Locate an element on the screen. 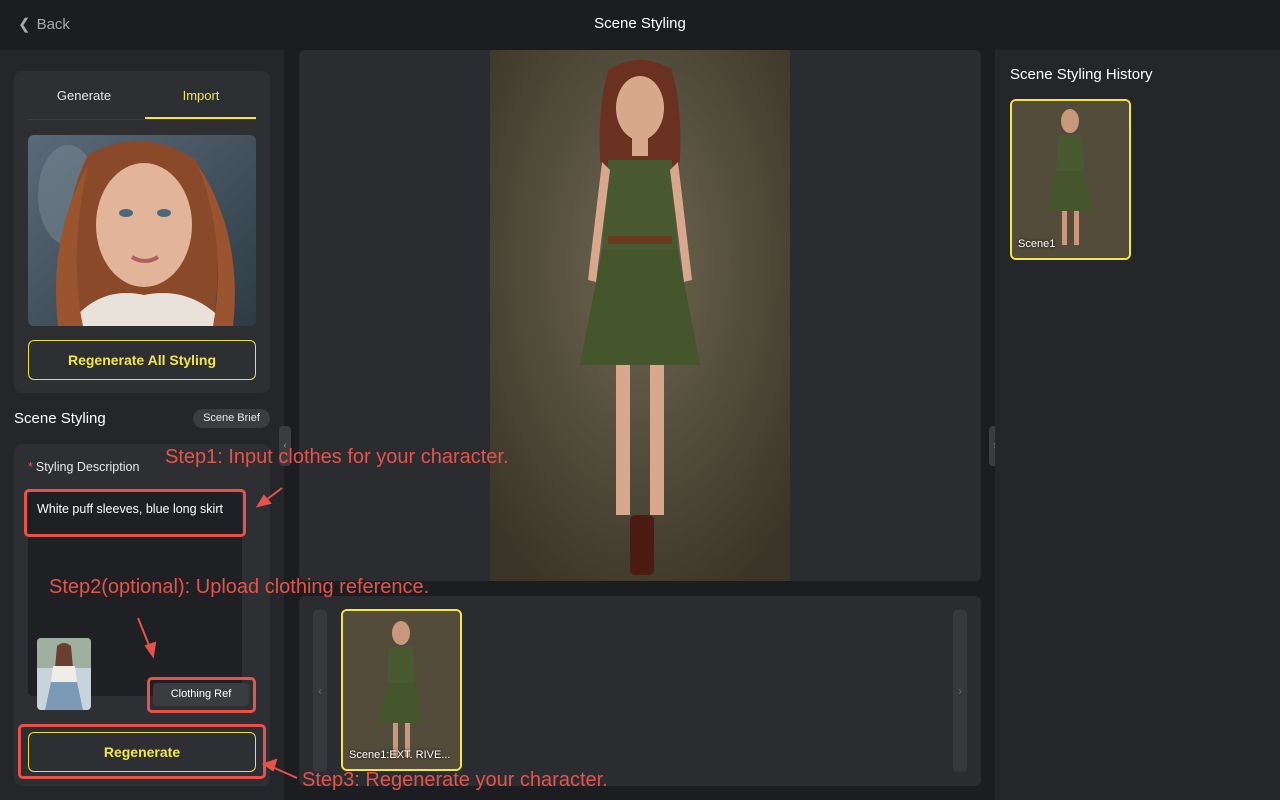  required-mark: * is located at coordinates (30, 467).